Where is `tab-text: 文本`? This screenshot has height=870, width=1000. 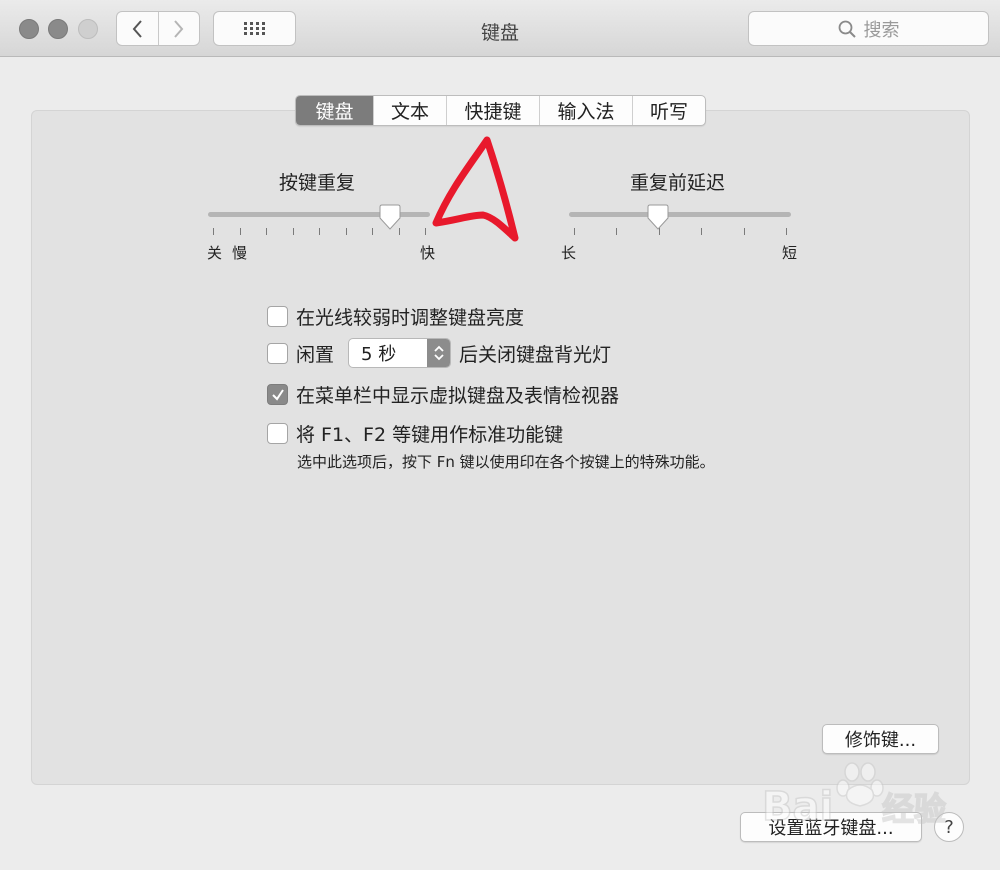
tab-text: 文本 is located at coordinates (409, 110).